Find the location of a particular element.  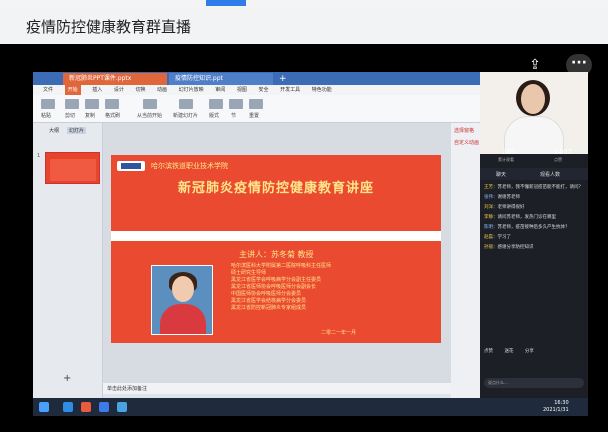

new-tab-icon: + is located at coordinates (284, 79).